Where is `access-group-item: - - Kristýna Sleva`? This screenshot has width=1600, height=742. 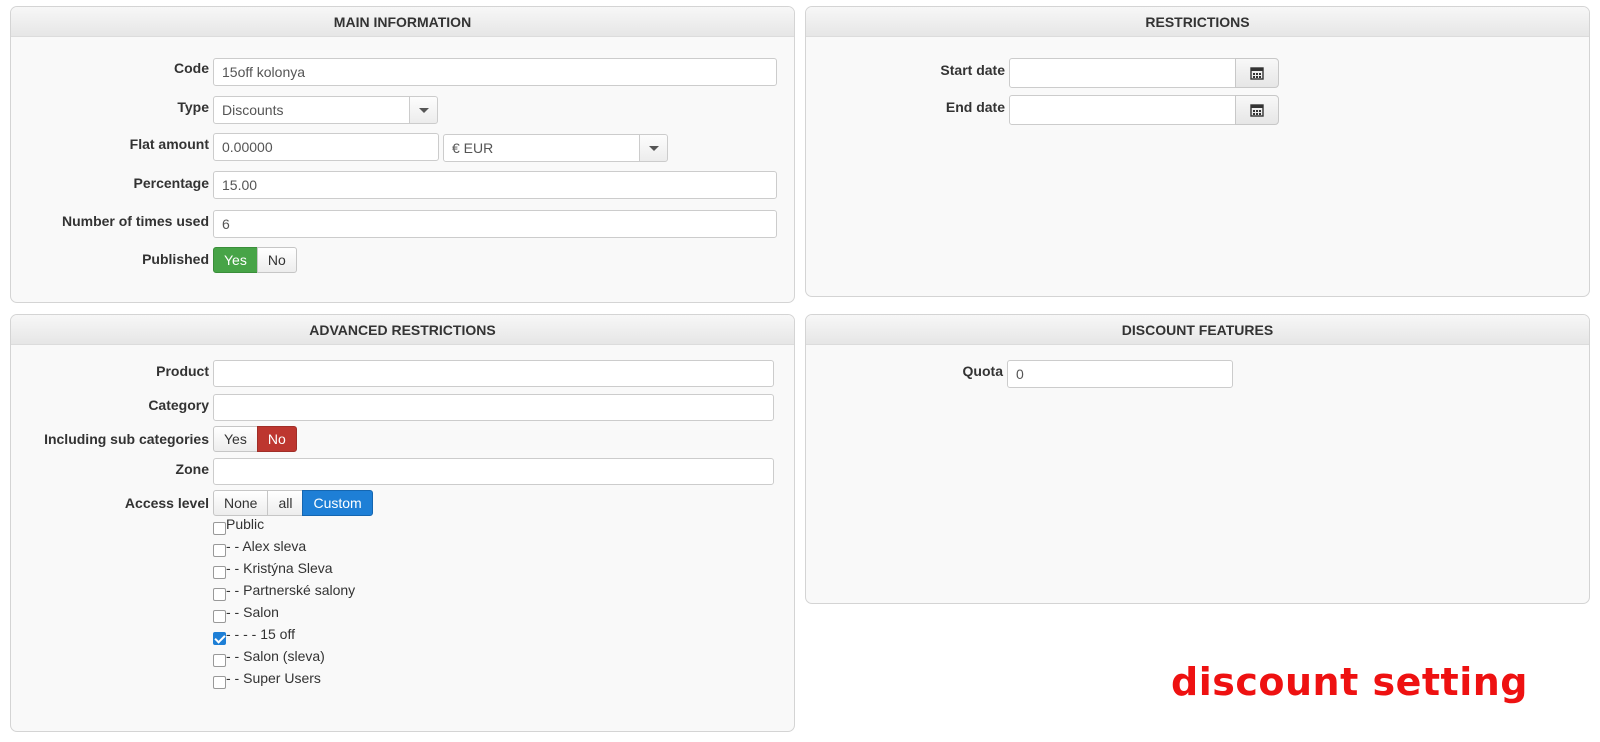 access-group-item: - - Kristýna Sleva is located at coordinates (273, 570).